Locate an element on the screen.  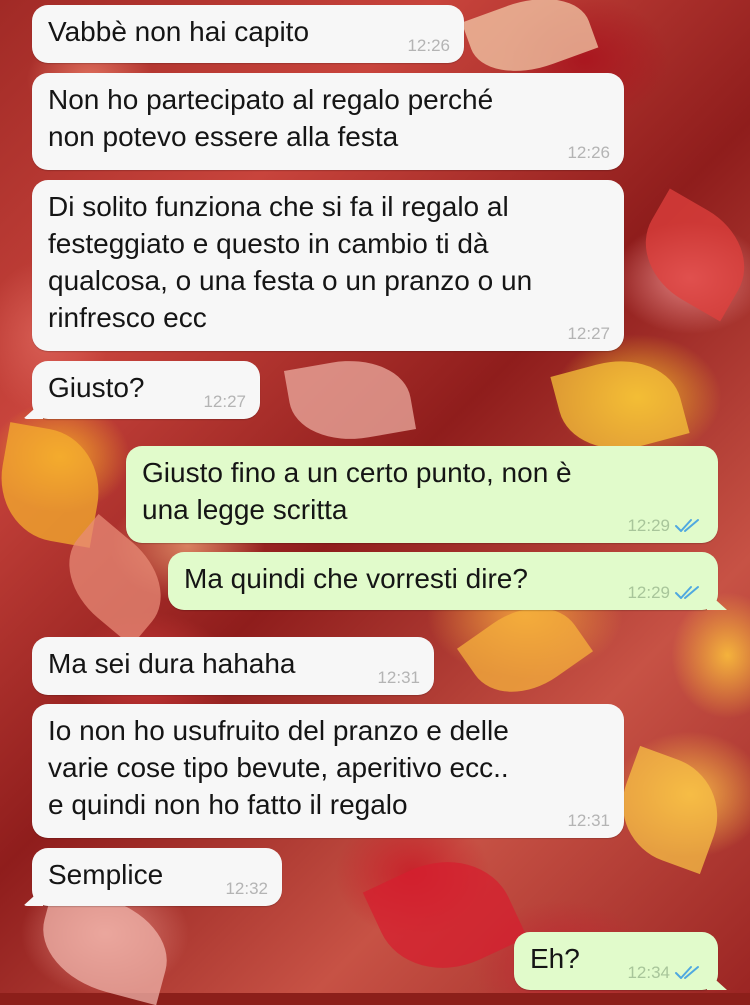
message-text: Vabbè non hai capito is located at coordinates (179, 31).